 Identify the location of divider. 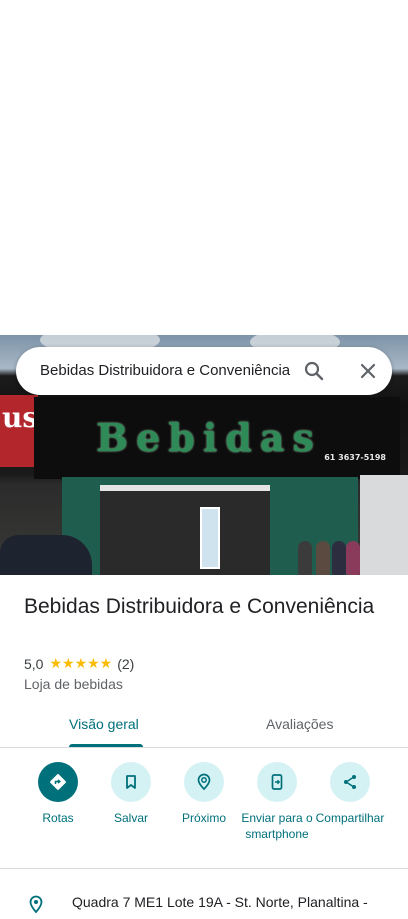
(204, 868).